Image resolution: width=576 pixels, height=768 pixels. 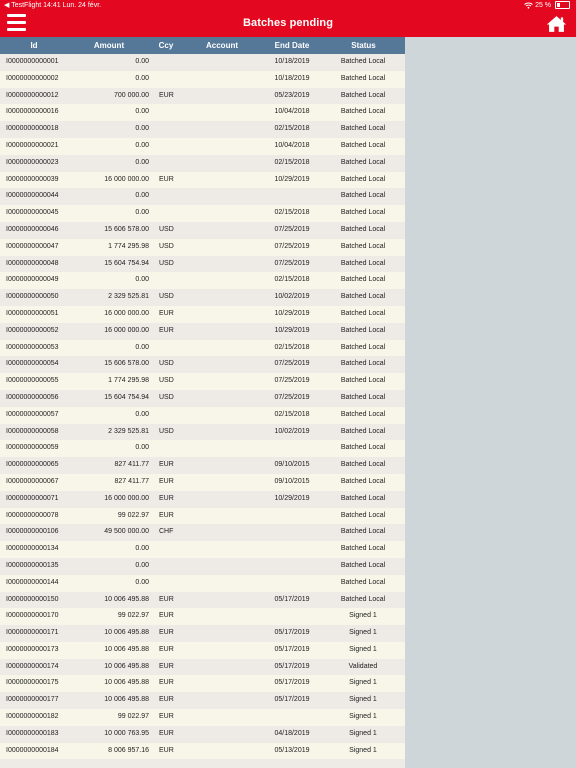 I want to click on cell-id: I0000000000044, so click(x=32, y=196).